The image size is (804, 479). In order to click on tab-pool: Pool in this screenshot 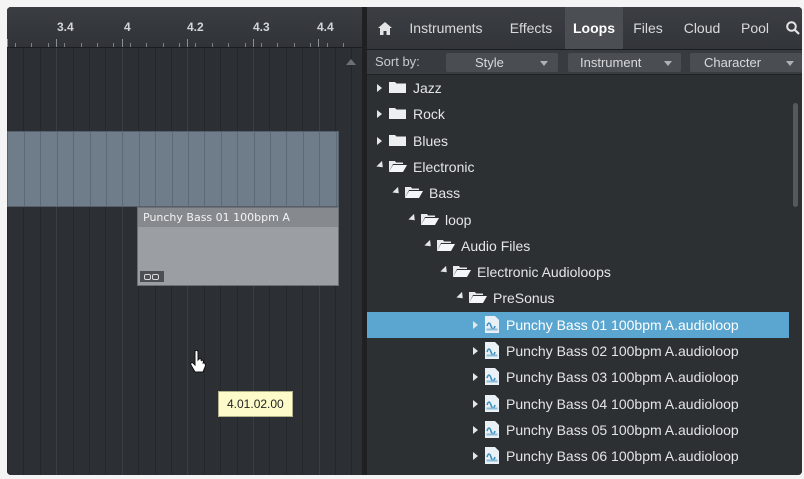, I will do `click(755, 28)`.